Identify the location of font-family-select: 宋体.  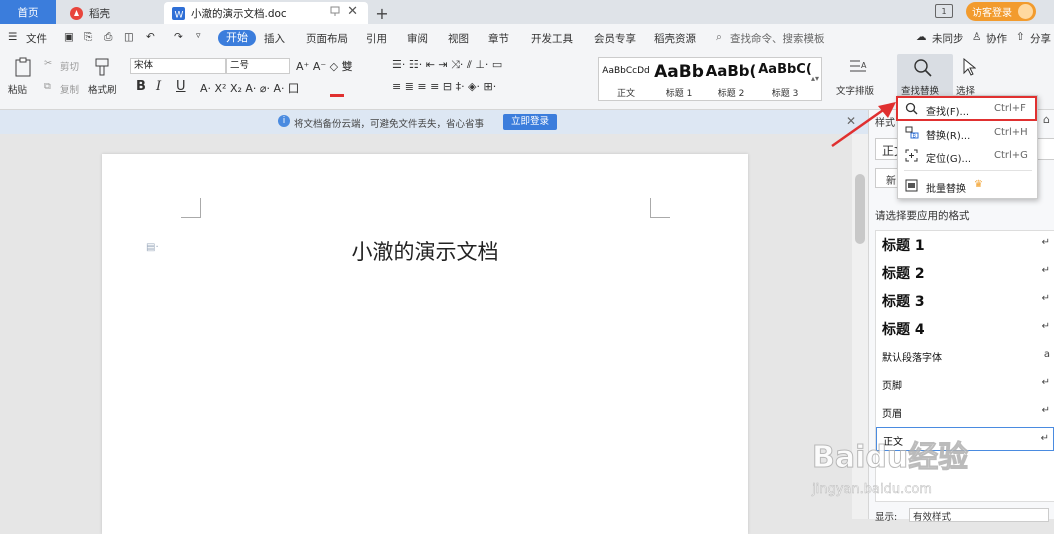
(178, 66).